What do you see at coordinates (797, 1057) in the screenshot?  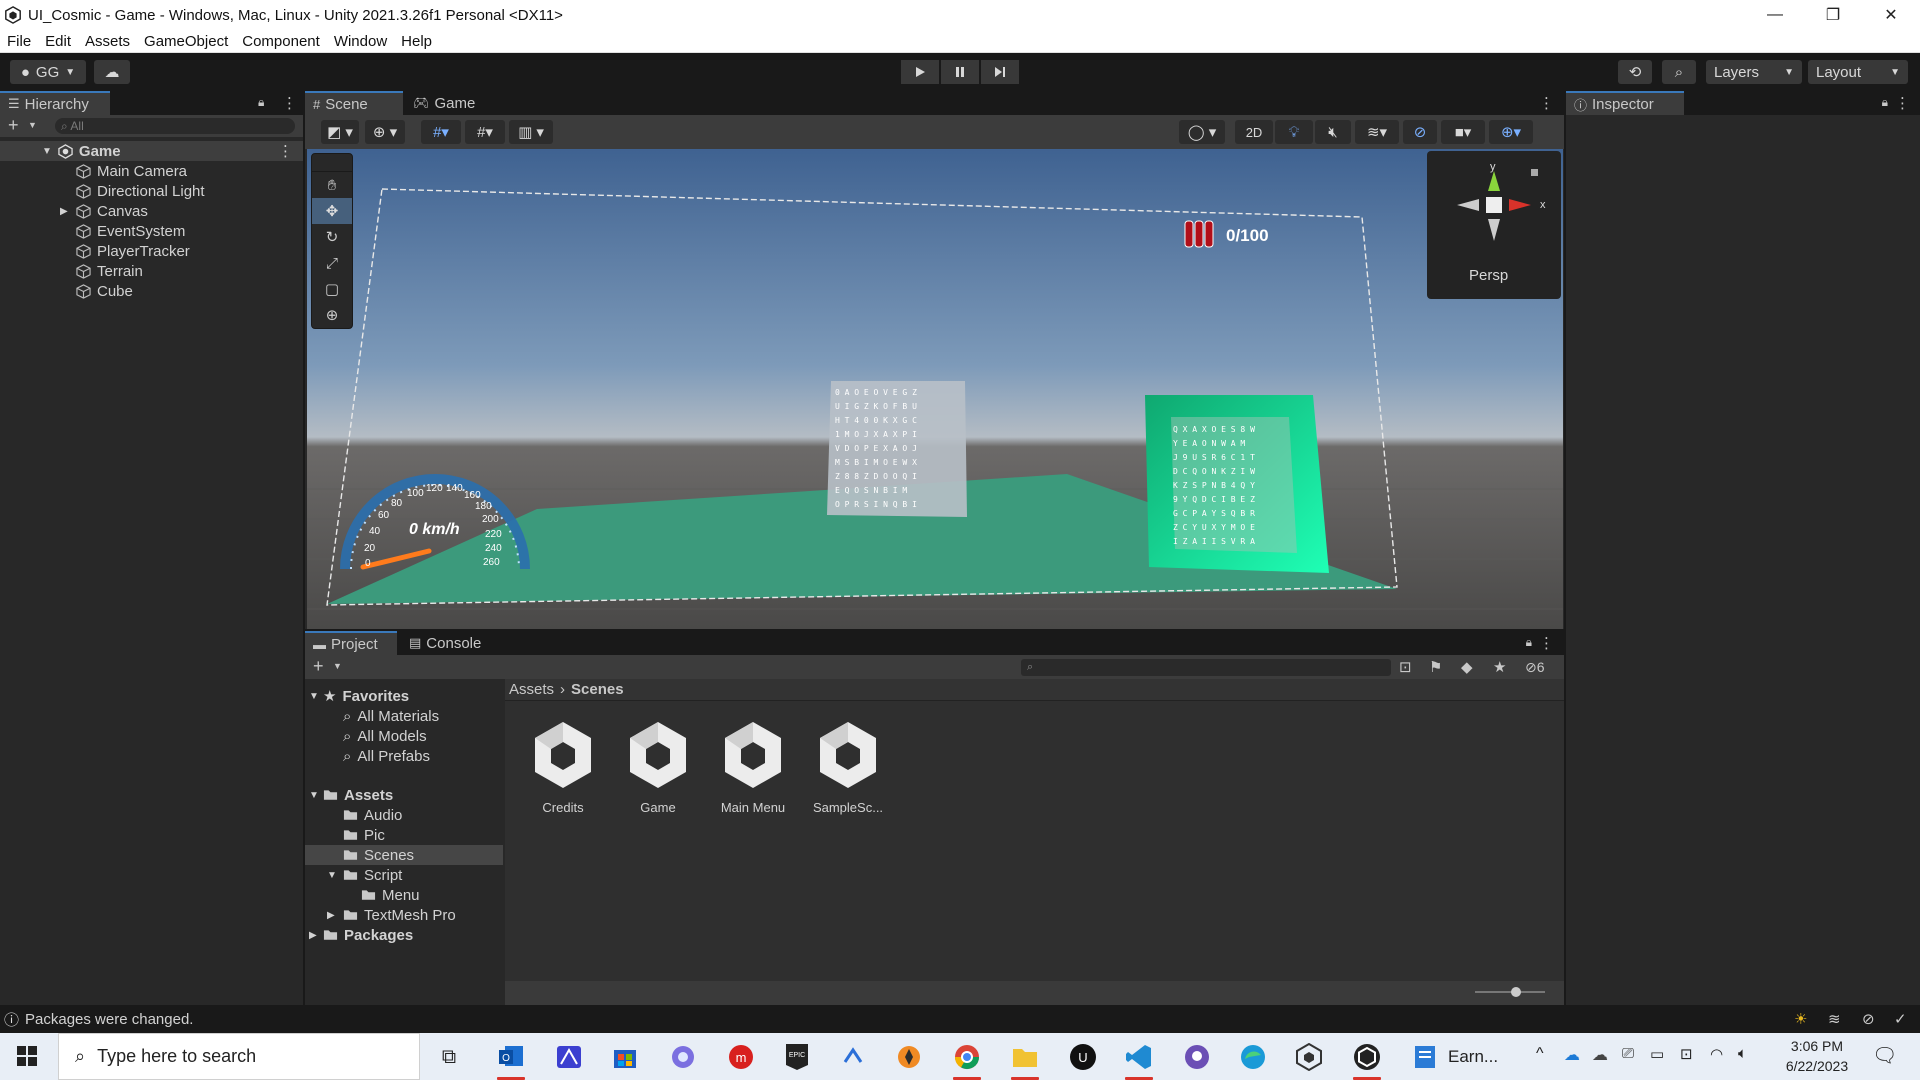 I see `epic-games-button: EPIC` at bounding box center [797, 1057].